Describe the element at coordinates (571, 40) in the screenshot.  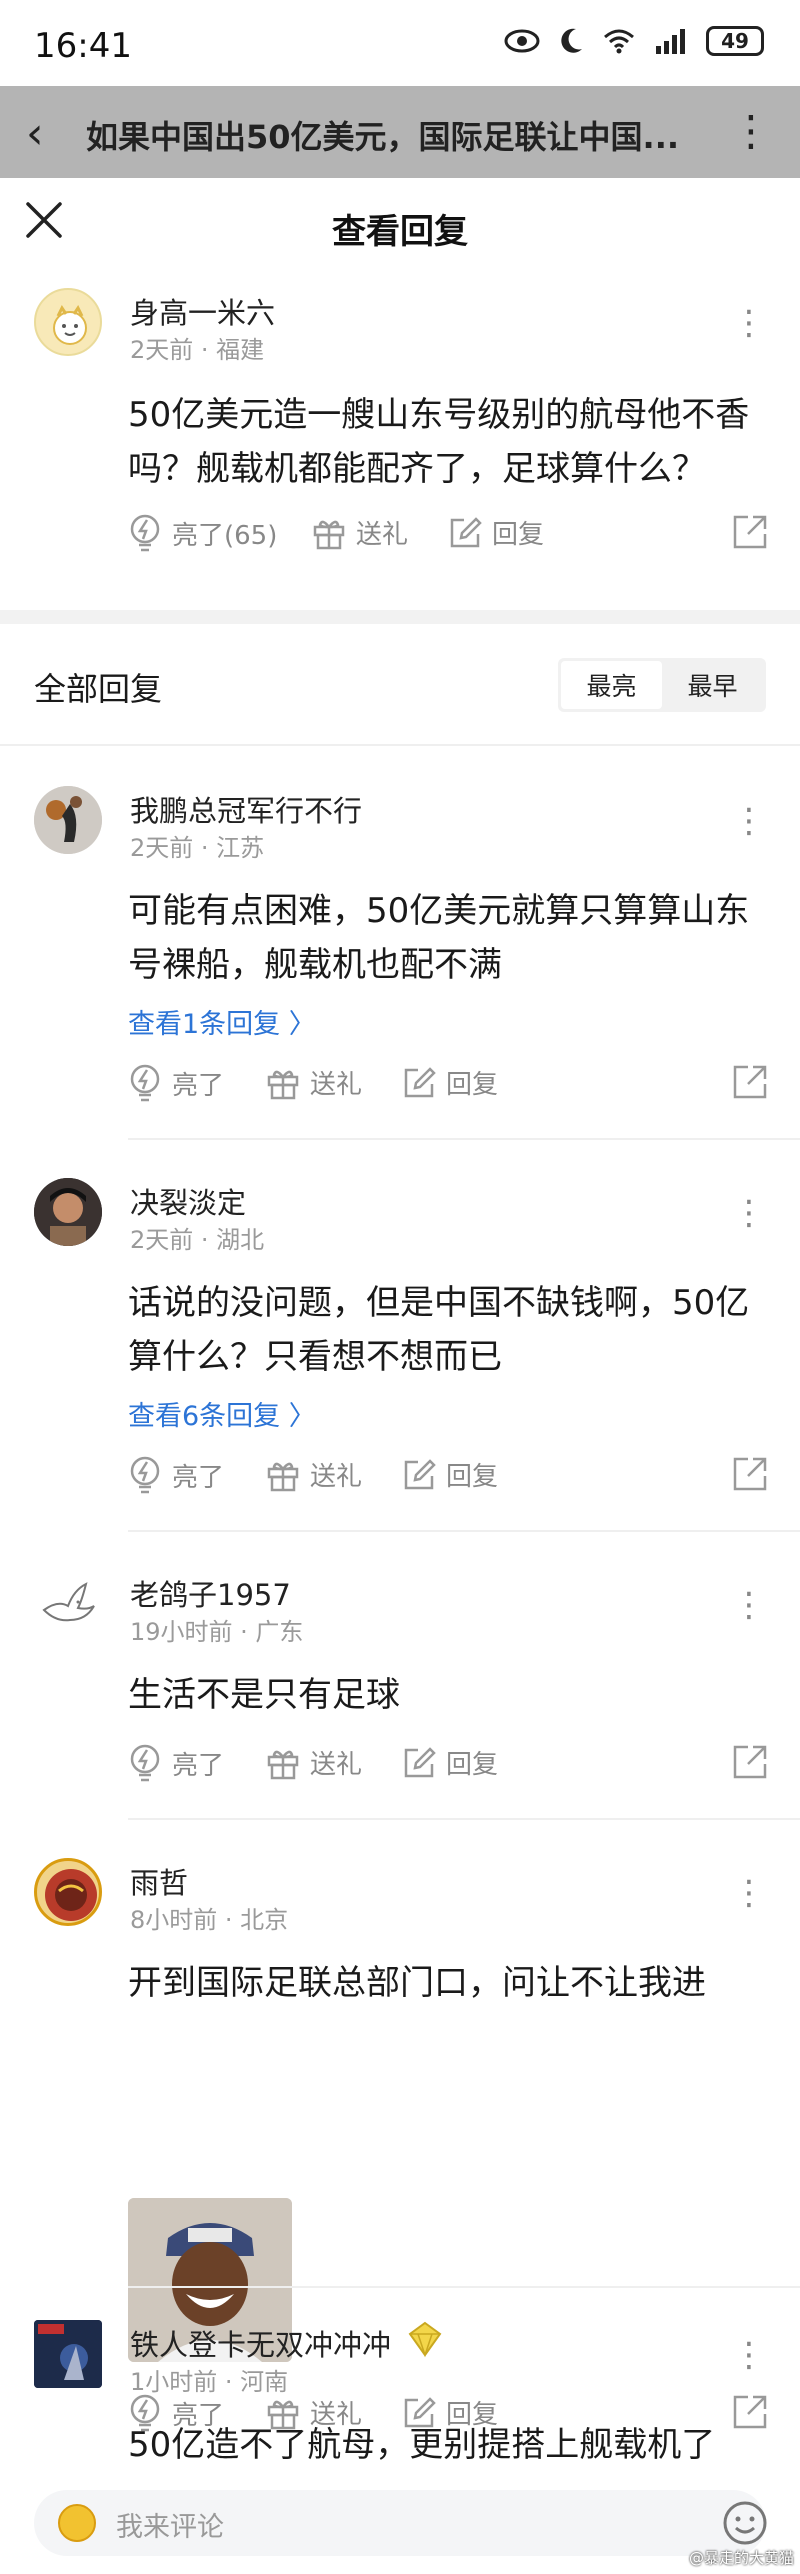
I see `moon-icon` at that location.